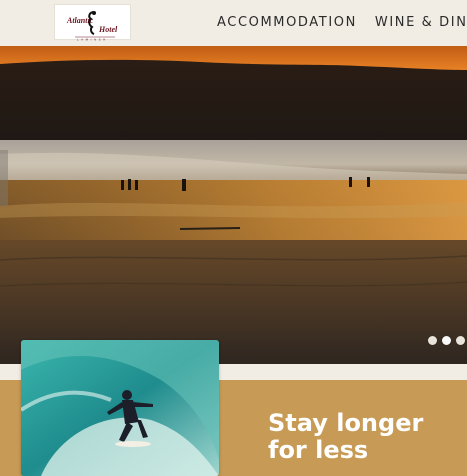 Image resolution: width=467 pixels, height=476 pixels. Describe the element at coordinates (108, 29) in the screenshot. I see `svg-text: Hotel` at that location.